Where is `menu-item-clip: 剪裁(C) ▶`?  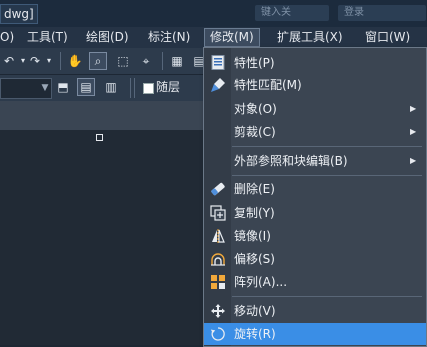 menu-item-clip: 剪裁(C) ▶ is located at coordinates (315, 132).